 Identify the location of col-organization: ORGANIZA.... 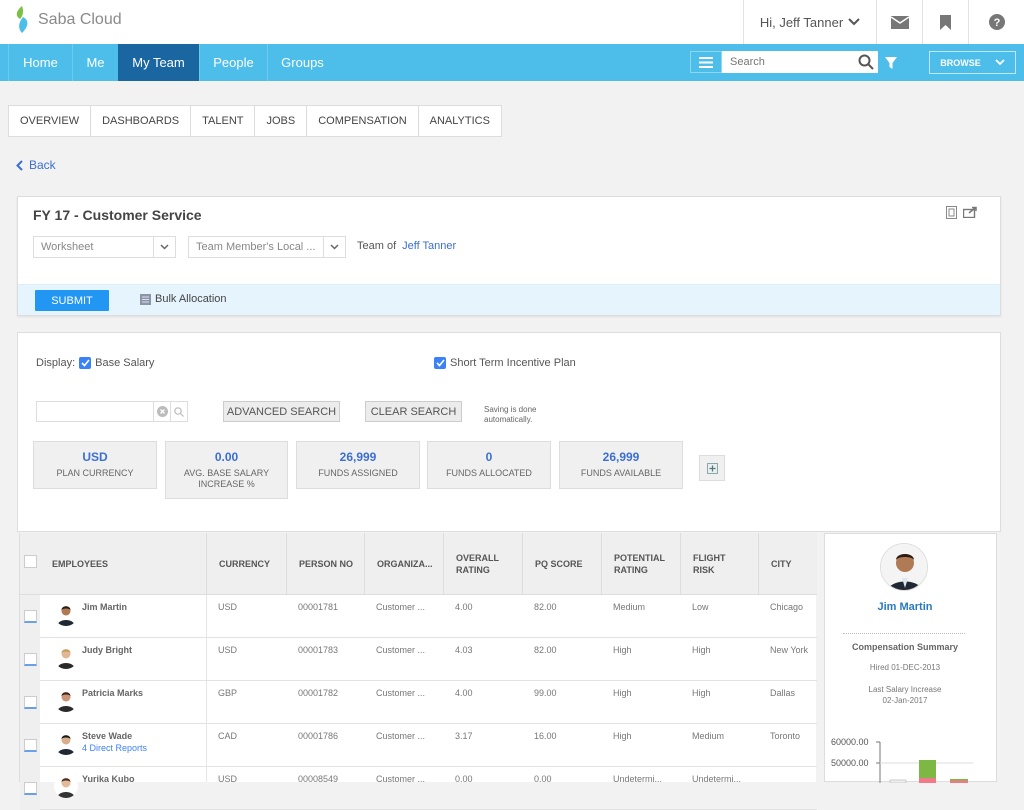
(403, 564).